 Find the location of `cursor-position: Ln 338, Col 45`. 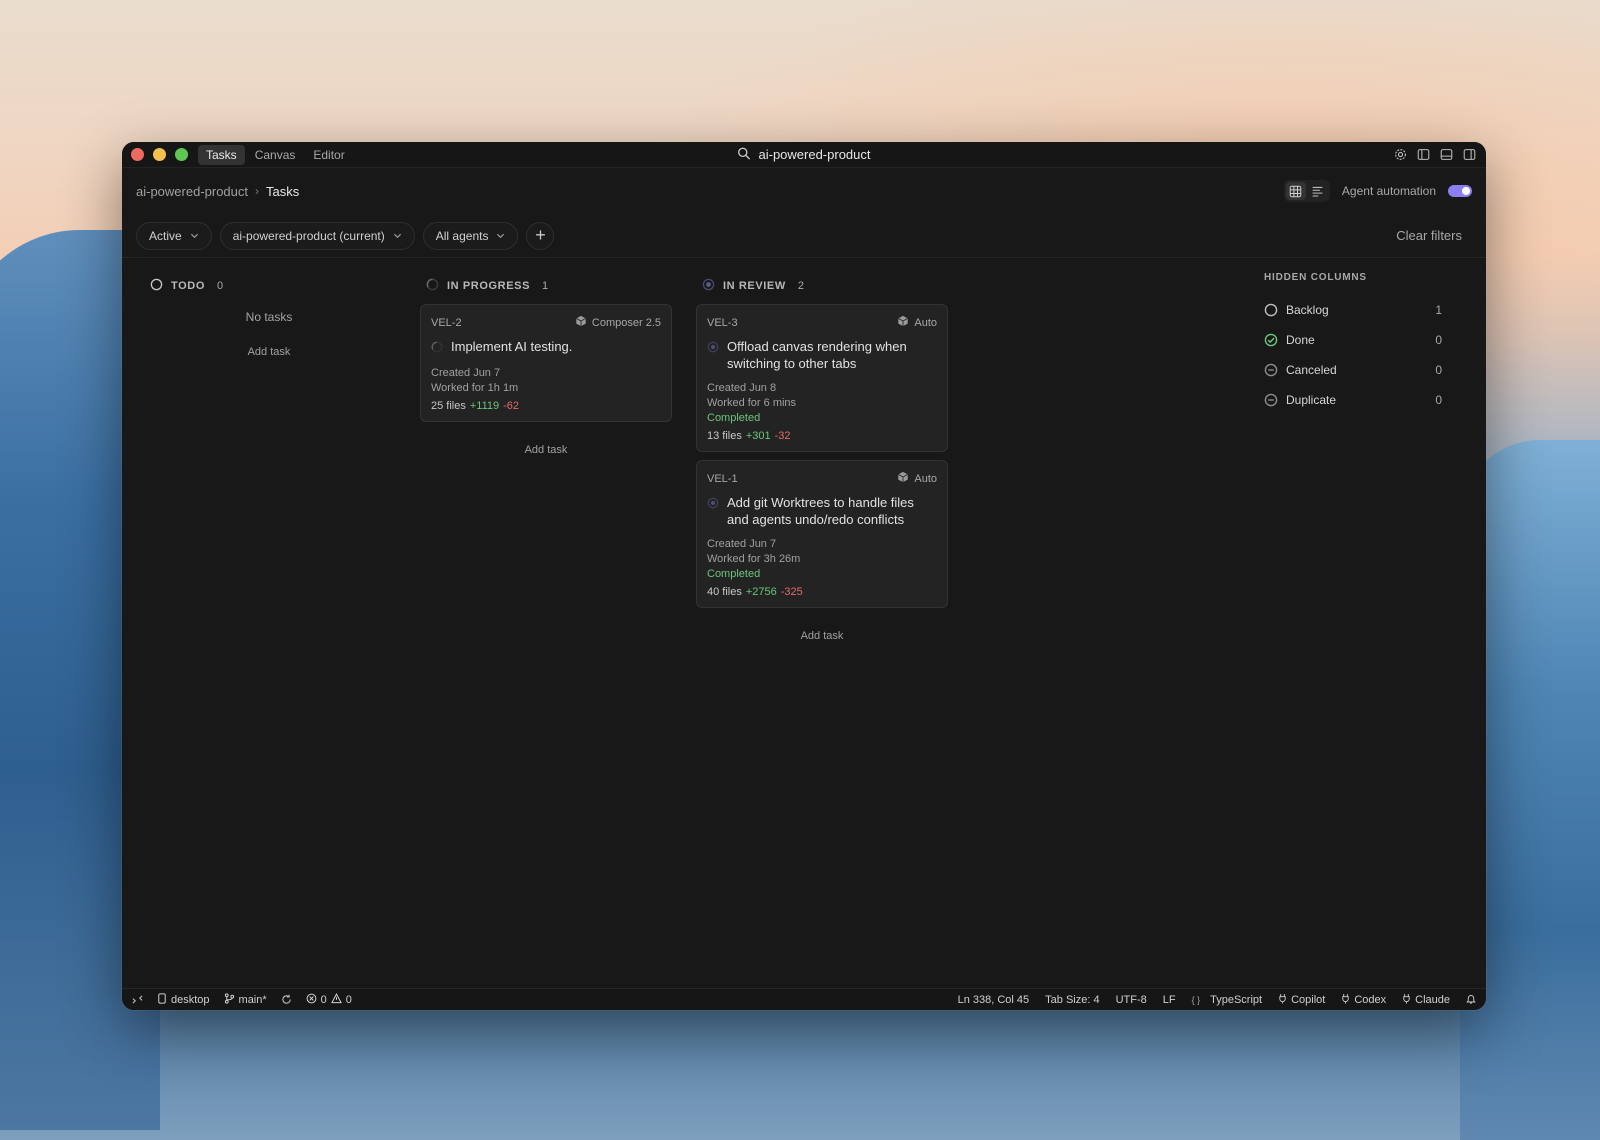

cursor-position: Ln 338, Col 45 is located at coordinates (994, 1000).